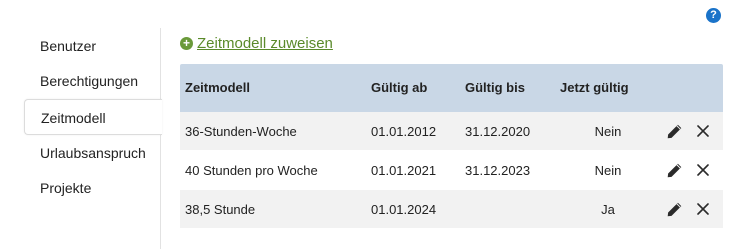 The image size is (747, 249). Describe the element at coordinates (92, 81) in the screenshot. I see `sidebar-item-berechtigungen: Berechtigungen` at that location.